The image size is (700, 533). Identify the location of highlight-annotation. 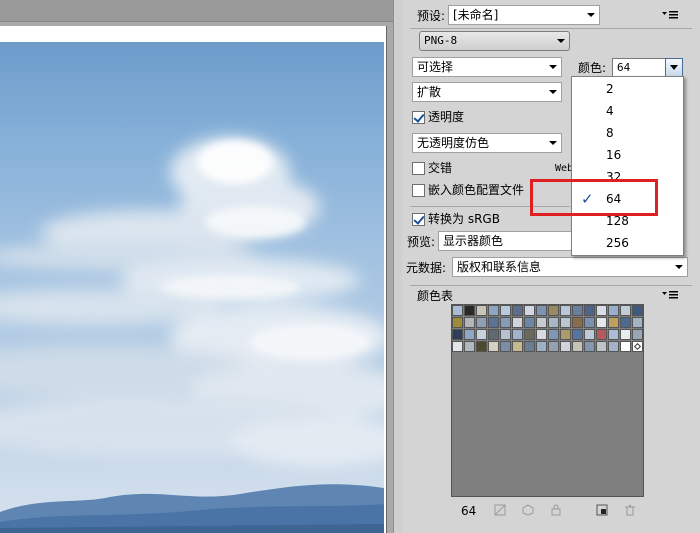
(594, 197).